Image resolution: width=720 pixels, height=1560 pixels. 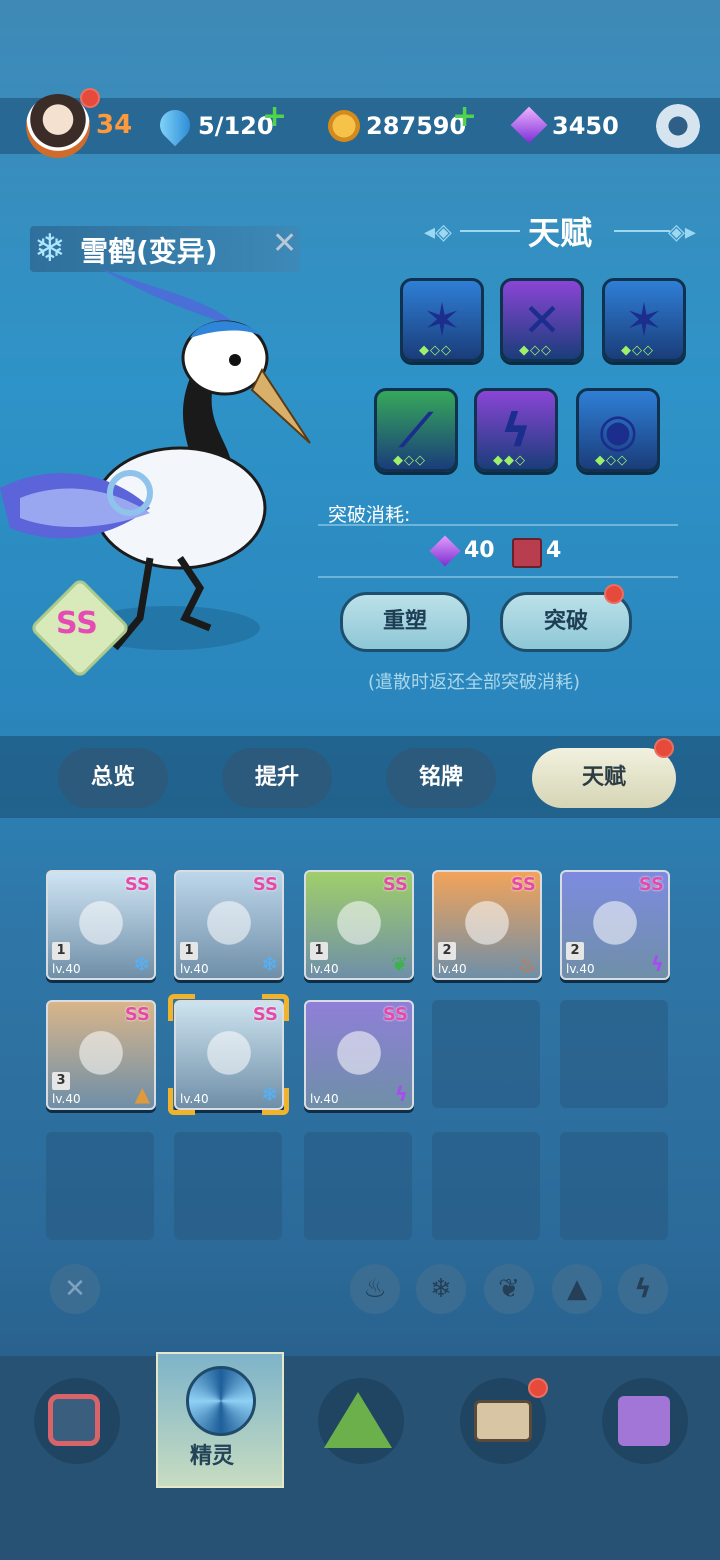 What do you see at coordinates (359, 925) in the screenshot?
I see `spirit-card: SS 1 lv.40 ❦` at bounding box center [359, 925].